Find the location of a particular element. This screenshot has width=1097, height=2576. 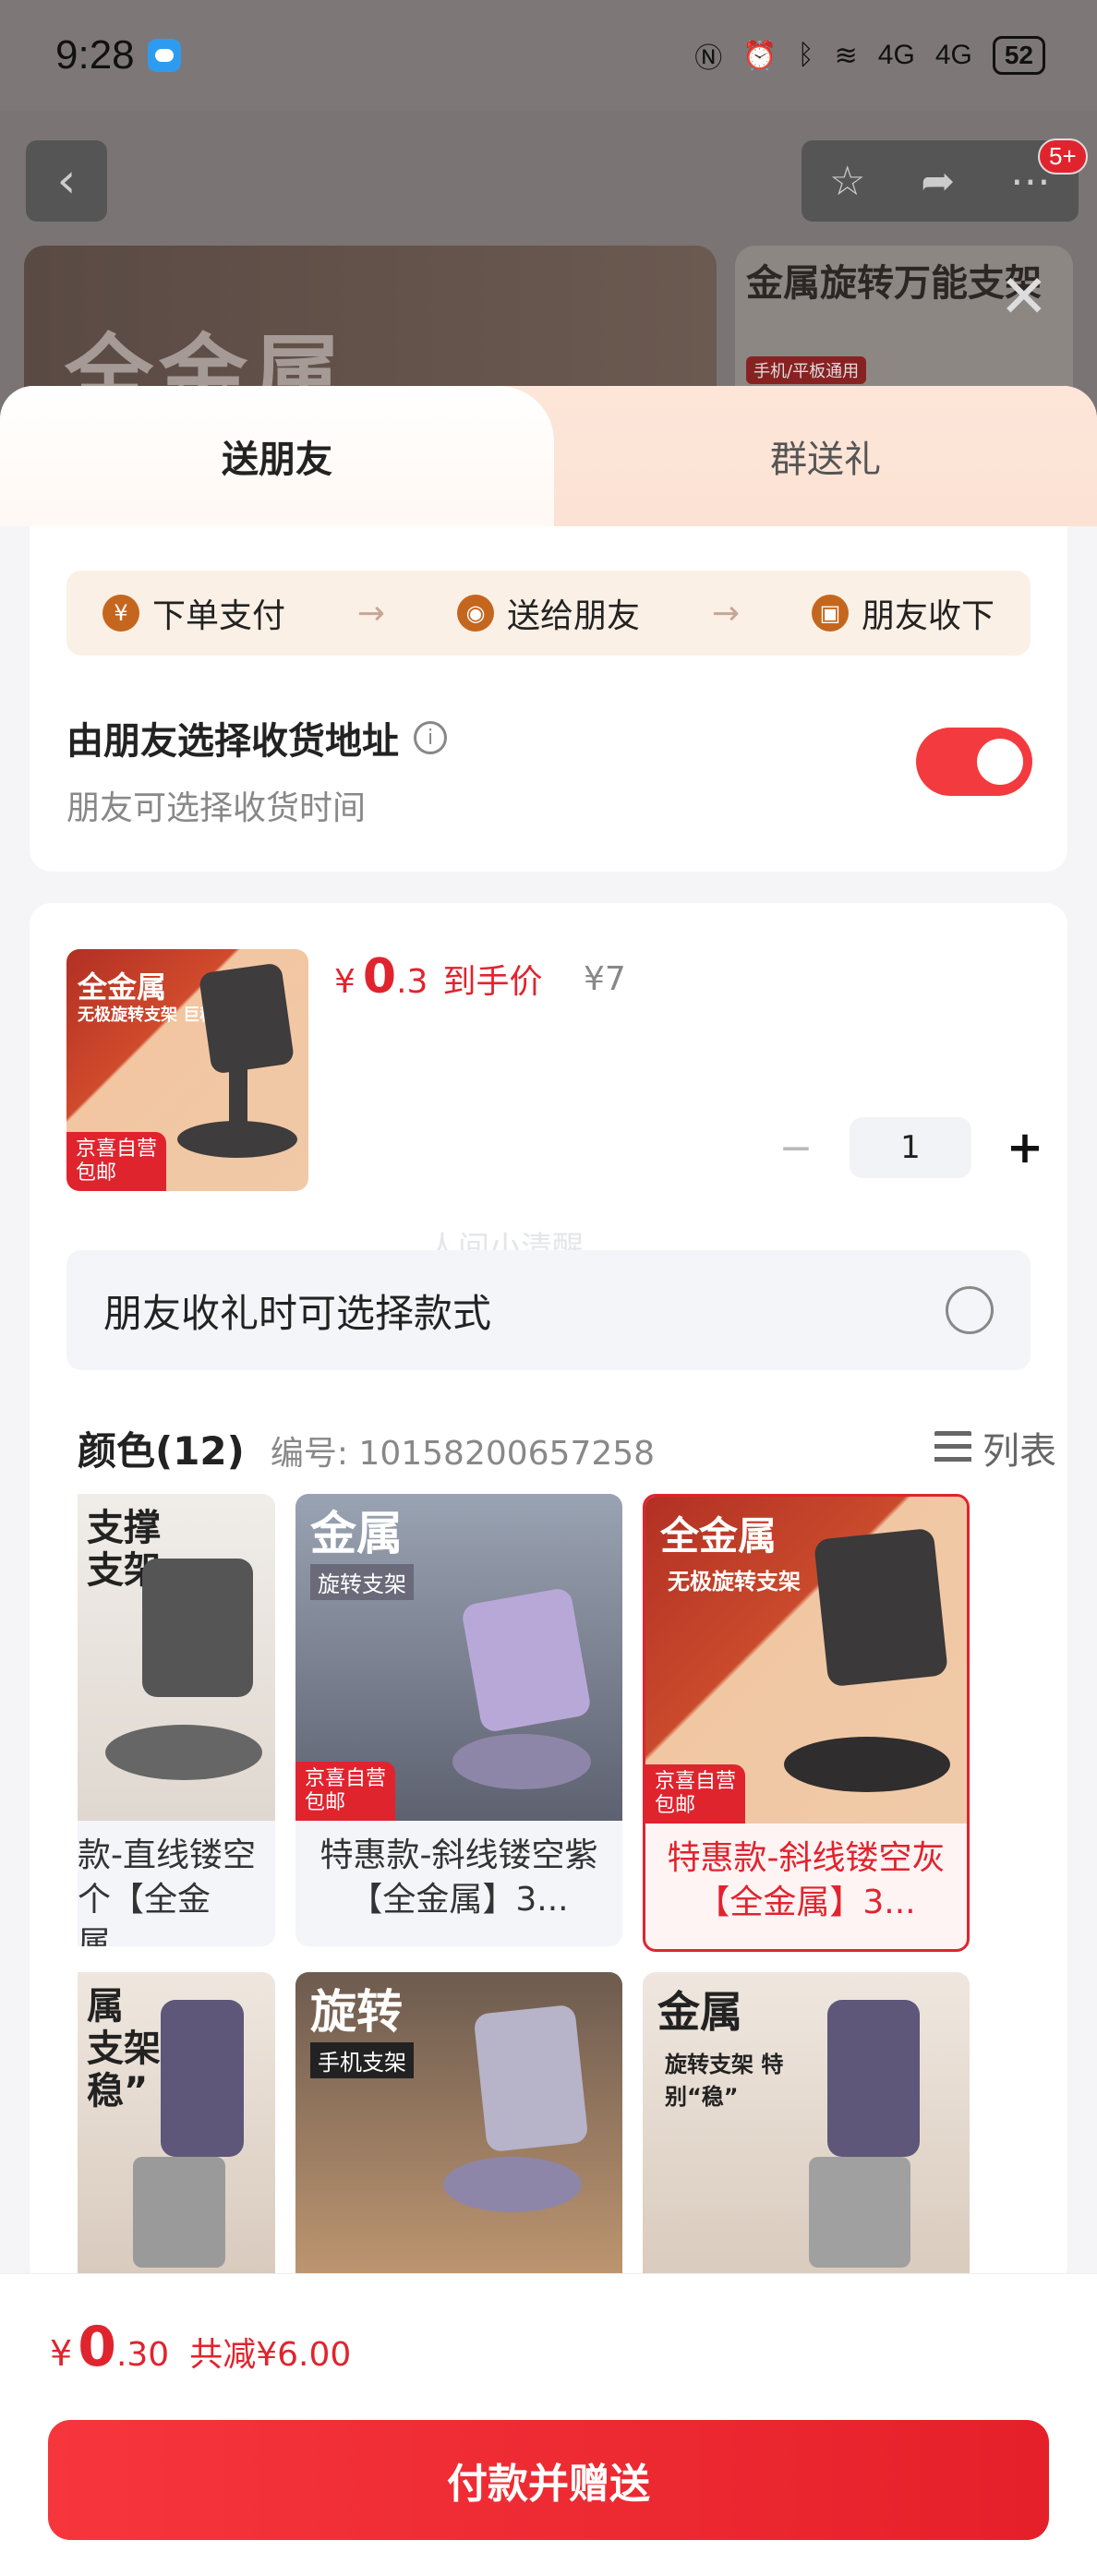

address-title-text: 由朋友选择收货地址 is located at coordinates (232, 741).